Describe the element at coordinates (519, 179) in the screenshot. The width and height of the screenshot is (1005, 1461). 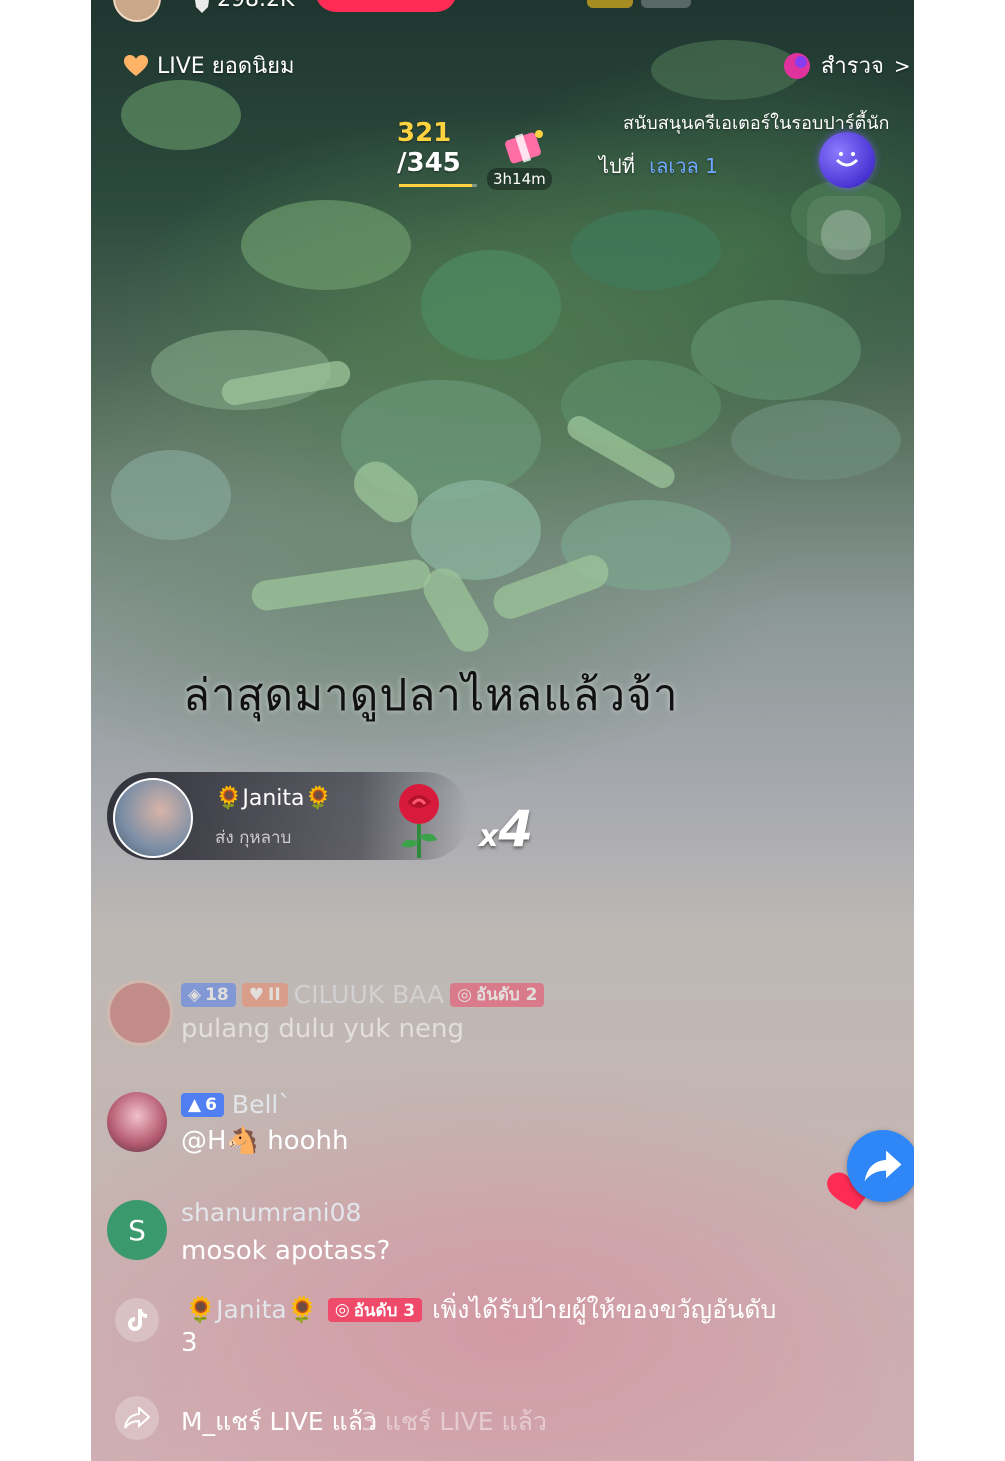
I see `goal-timer: 3h14m` at that location.